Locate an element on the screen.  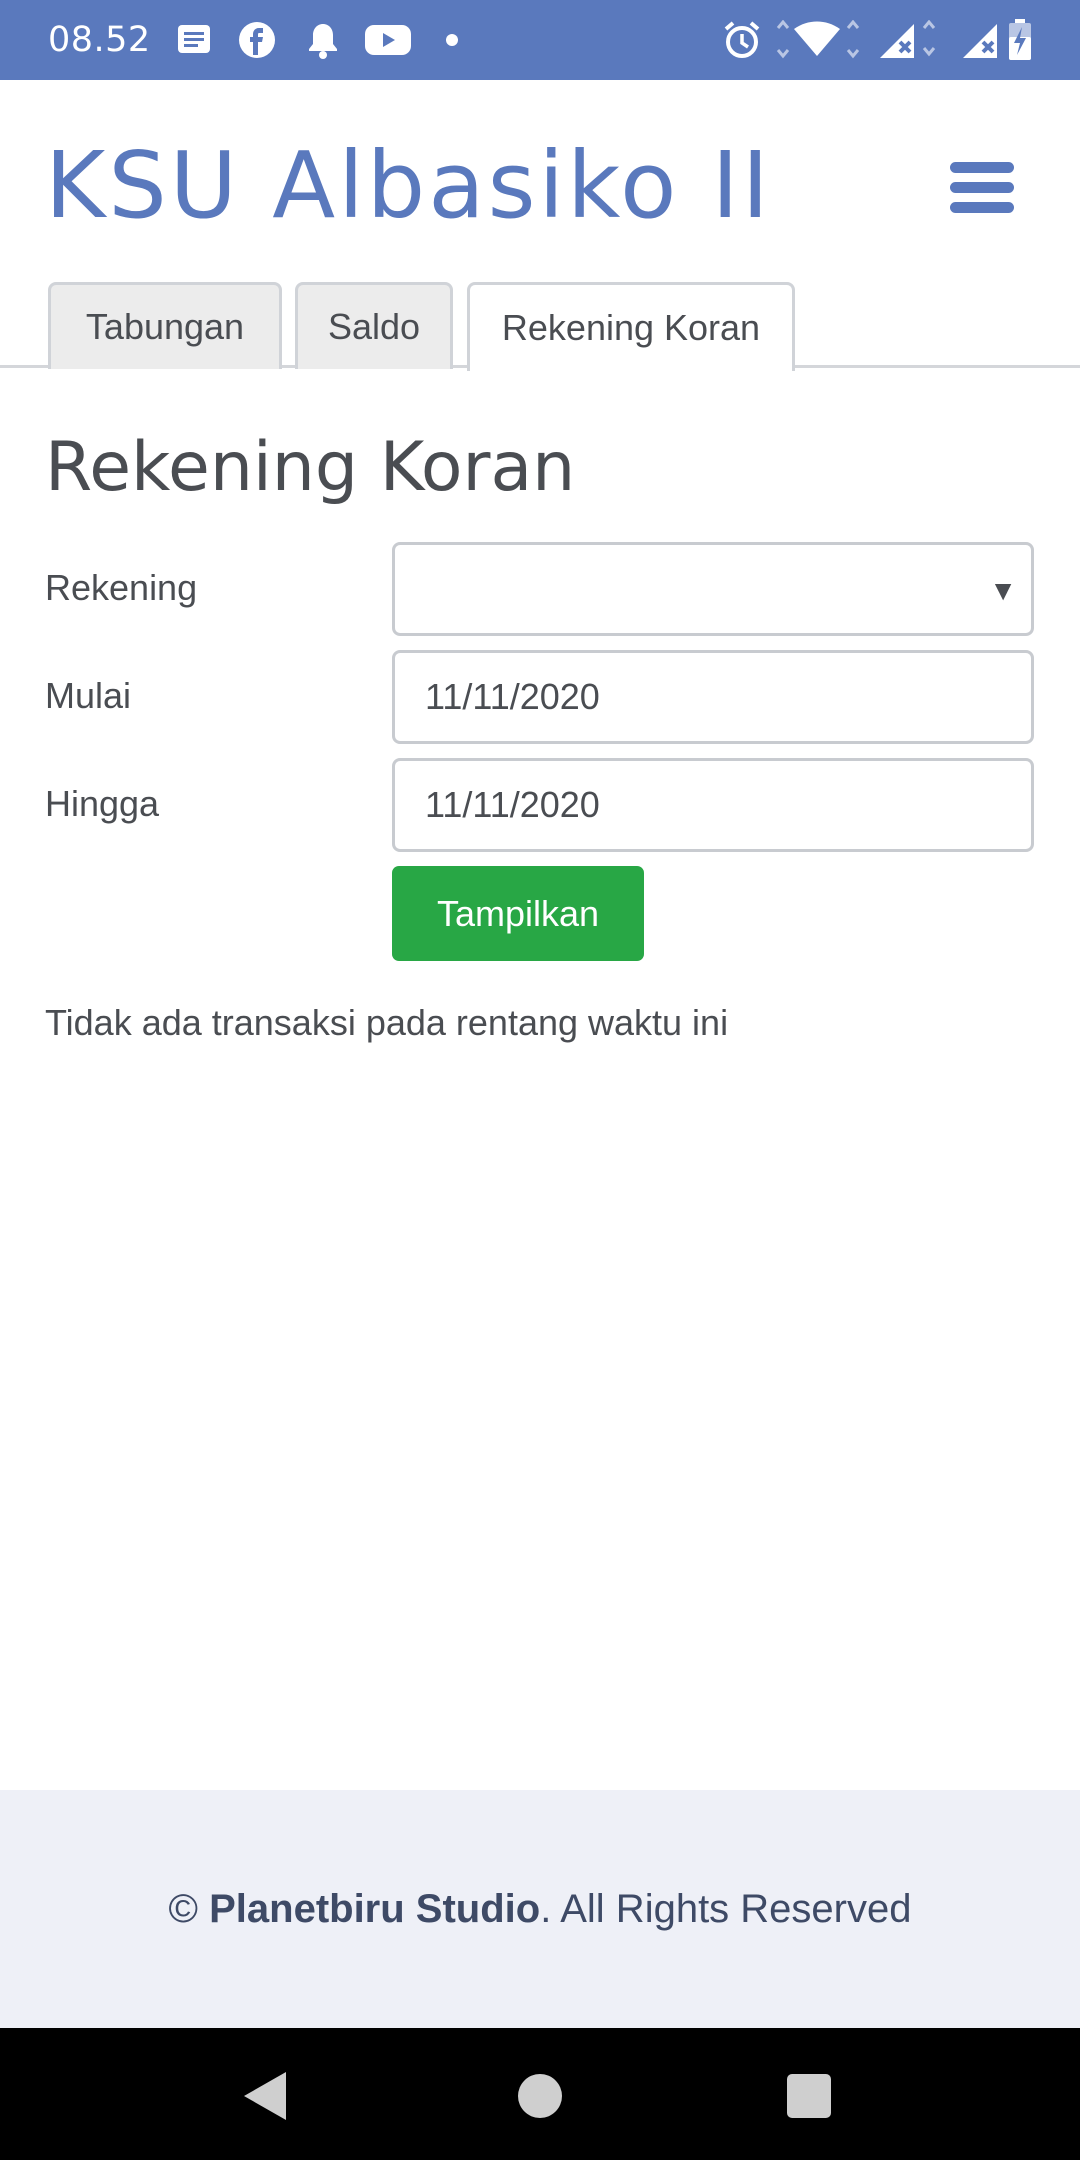
navigation-bar is located at coordinates (540, 2094).